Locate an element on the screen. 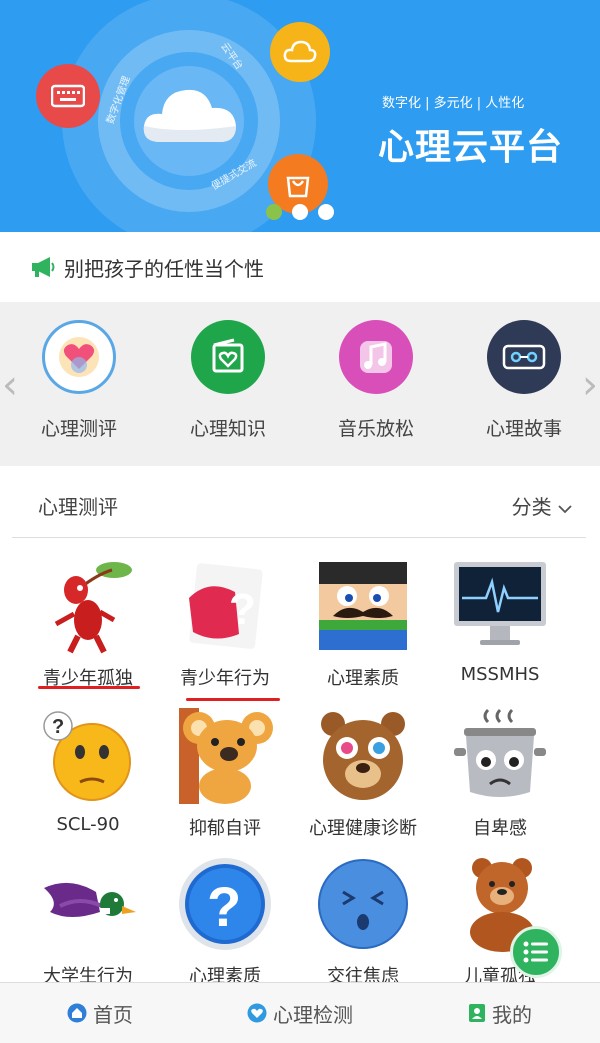 The height and width of the screenshot is (1043, 600). menu-list-icon is located at coordinates (535, 952).